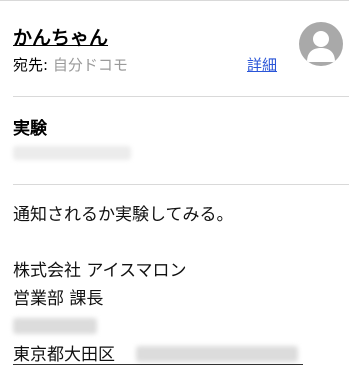 This screenshot has height=390, width=349. What do you see at coordinates (60, 38) in the screenshot?
I see `sender-name: かんちゃん` at bounding box center [60, 38].